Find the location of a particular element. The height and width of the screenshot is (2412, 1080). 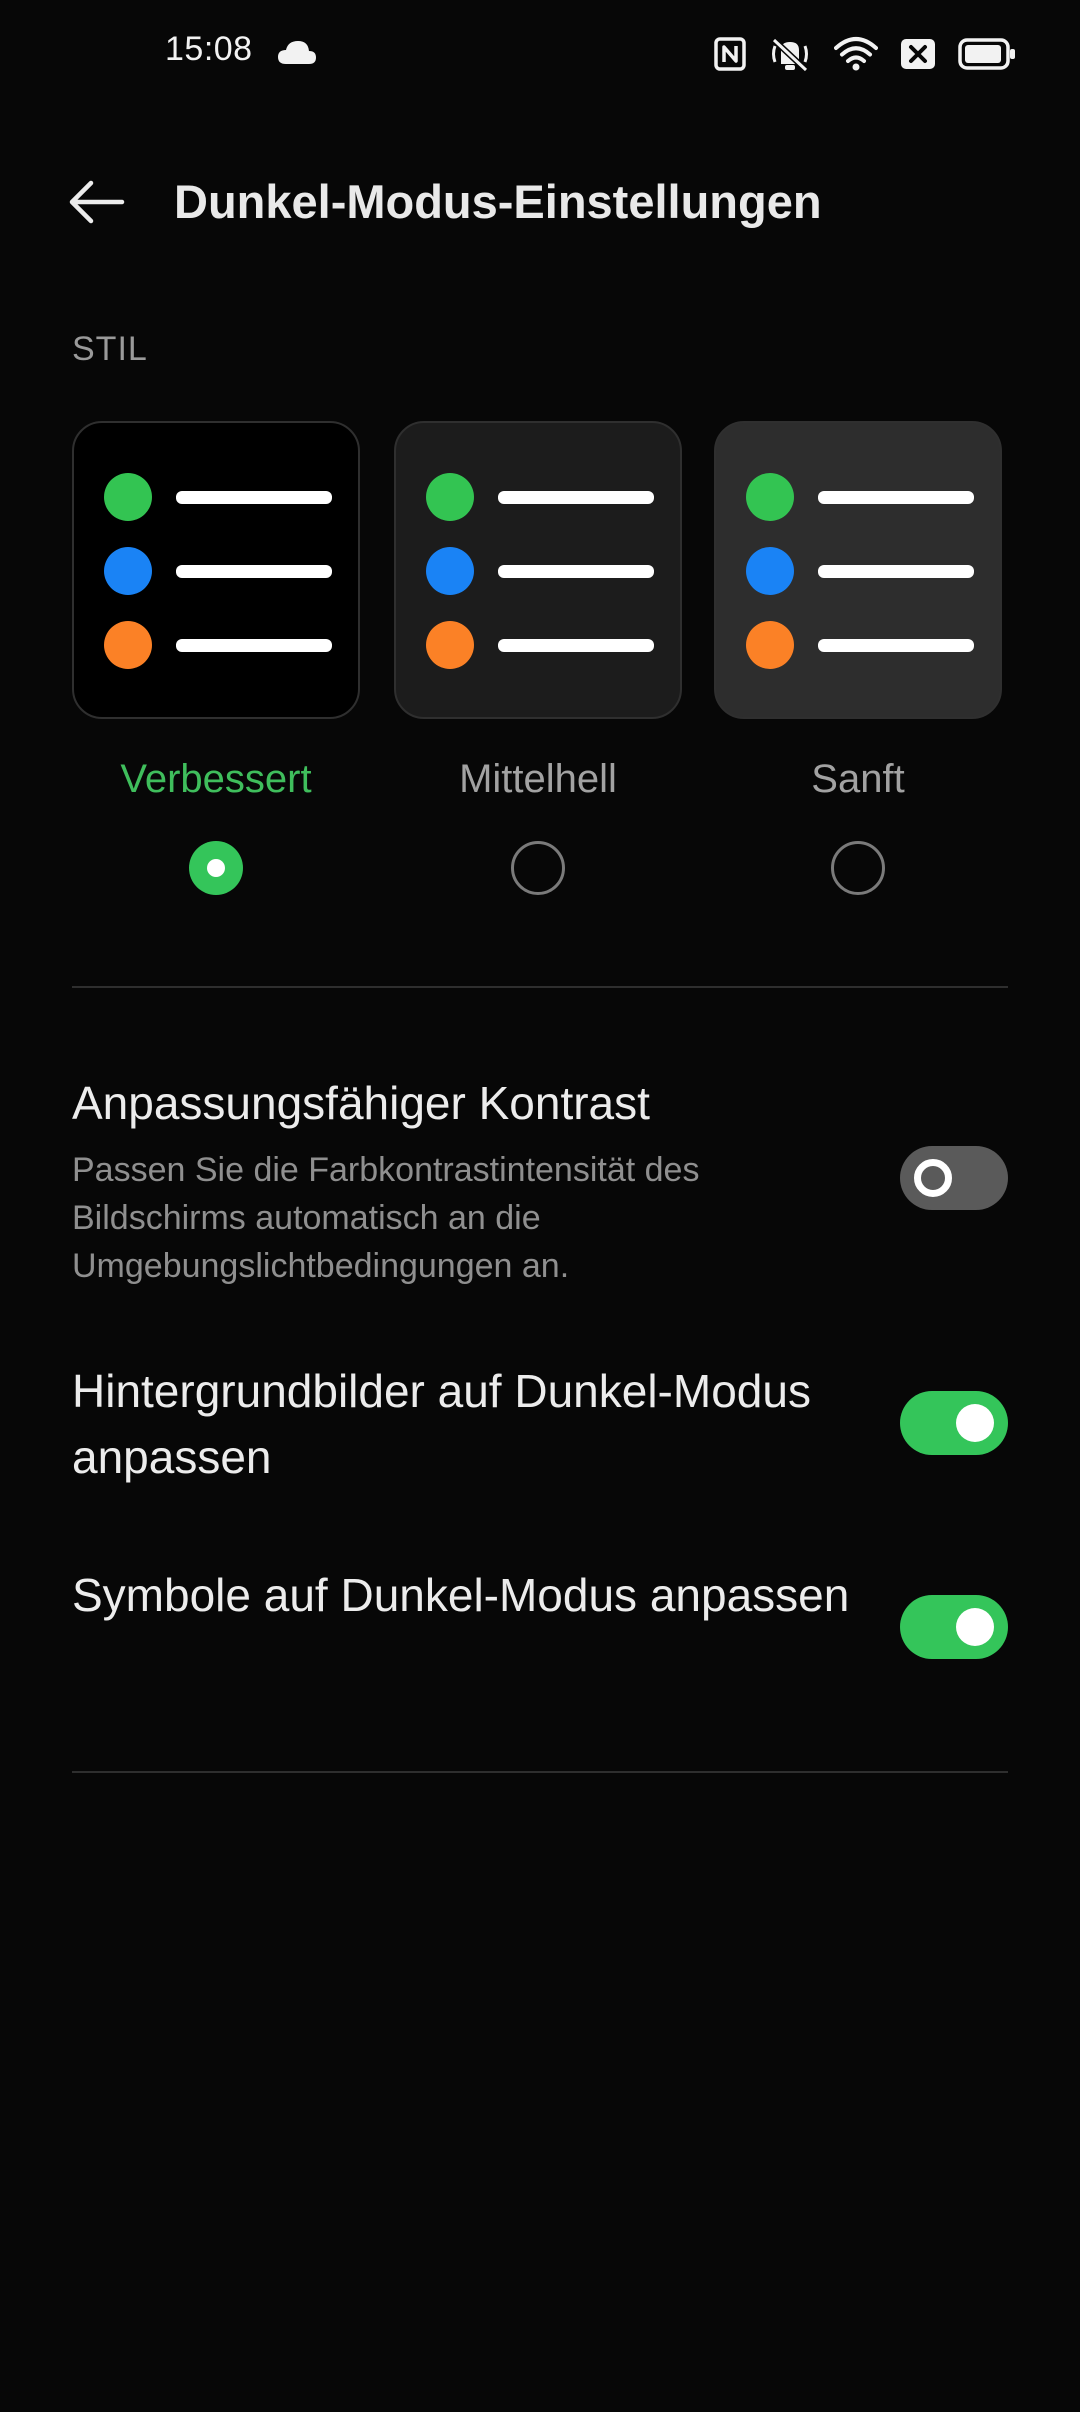

preview-card-sanft is located at coordinates (858, 570).